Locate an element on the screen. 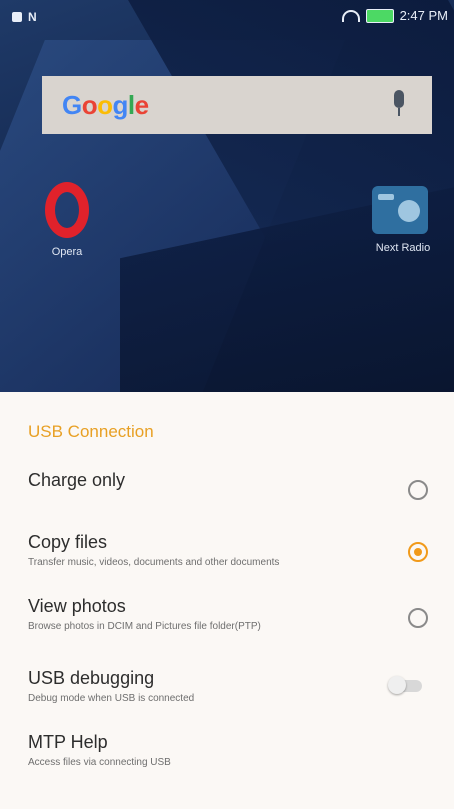 Image resolution: width=454 pixels, height=809 pixels. google-logo-letter: e is located at coordinates (141, 104).